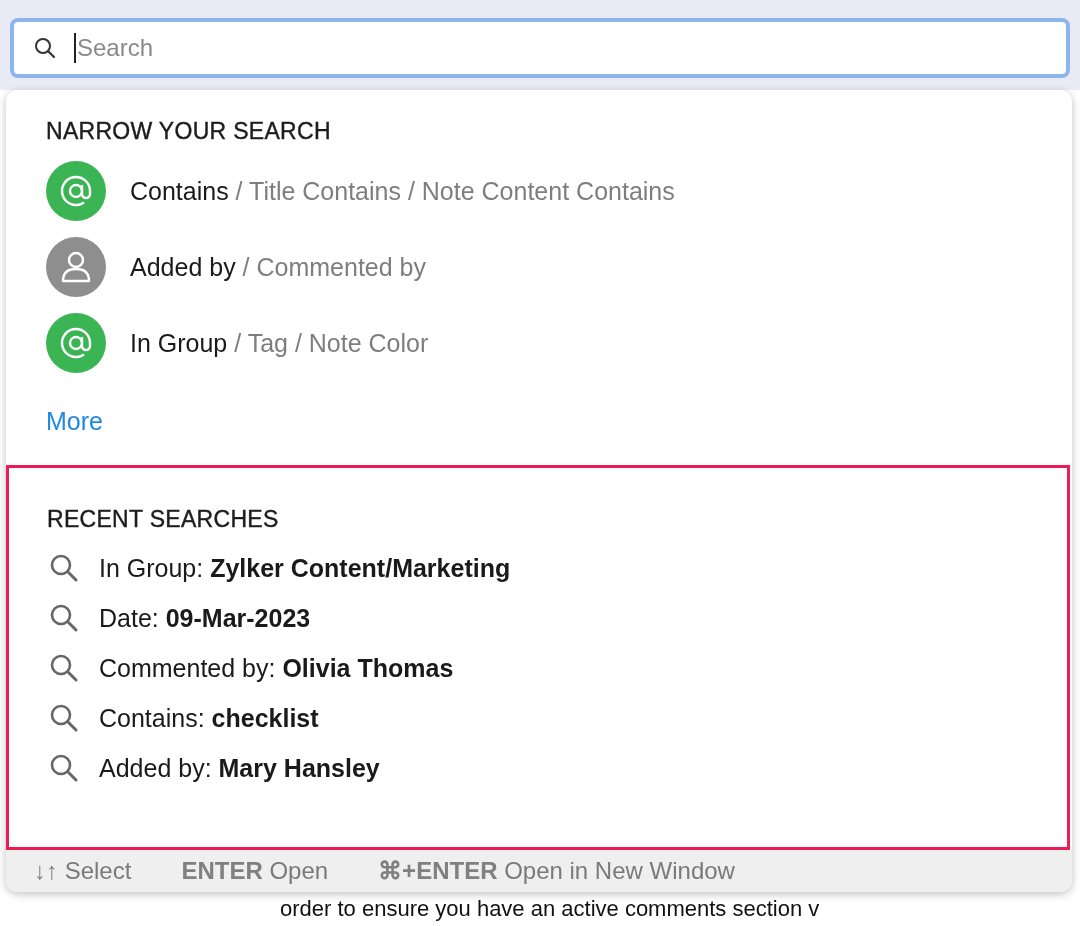  What do you see at coordinates (205, 618) in the screenshot?
I see `recent-search-item: Date: 09-Mar-2023` at bounding box center [205, 618].